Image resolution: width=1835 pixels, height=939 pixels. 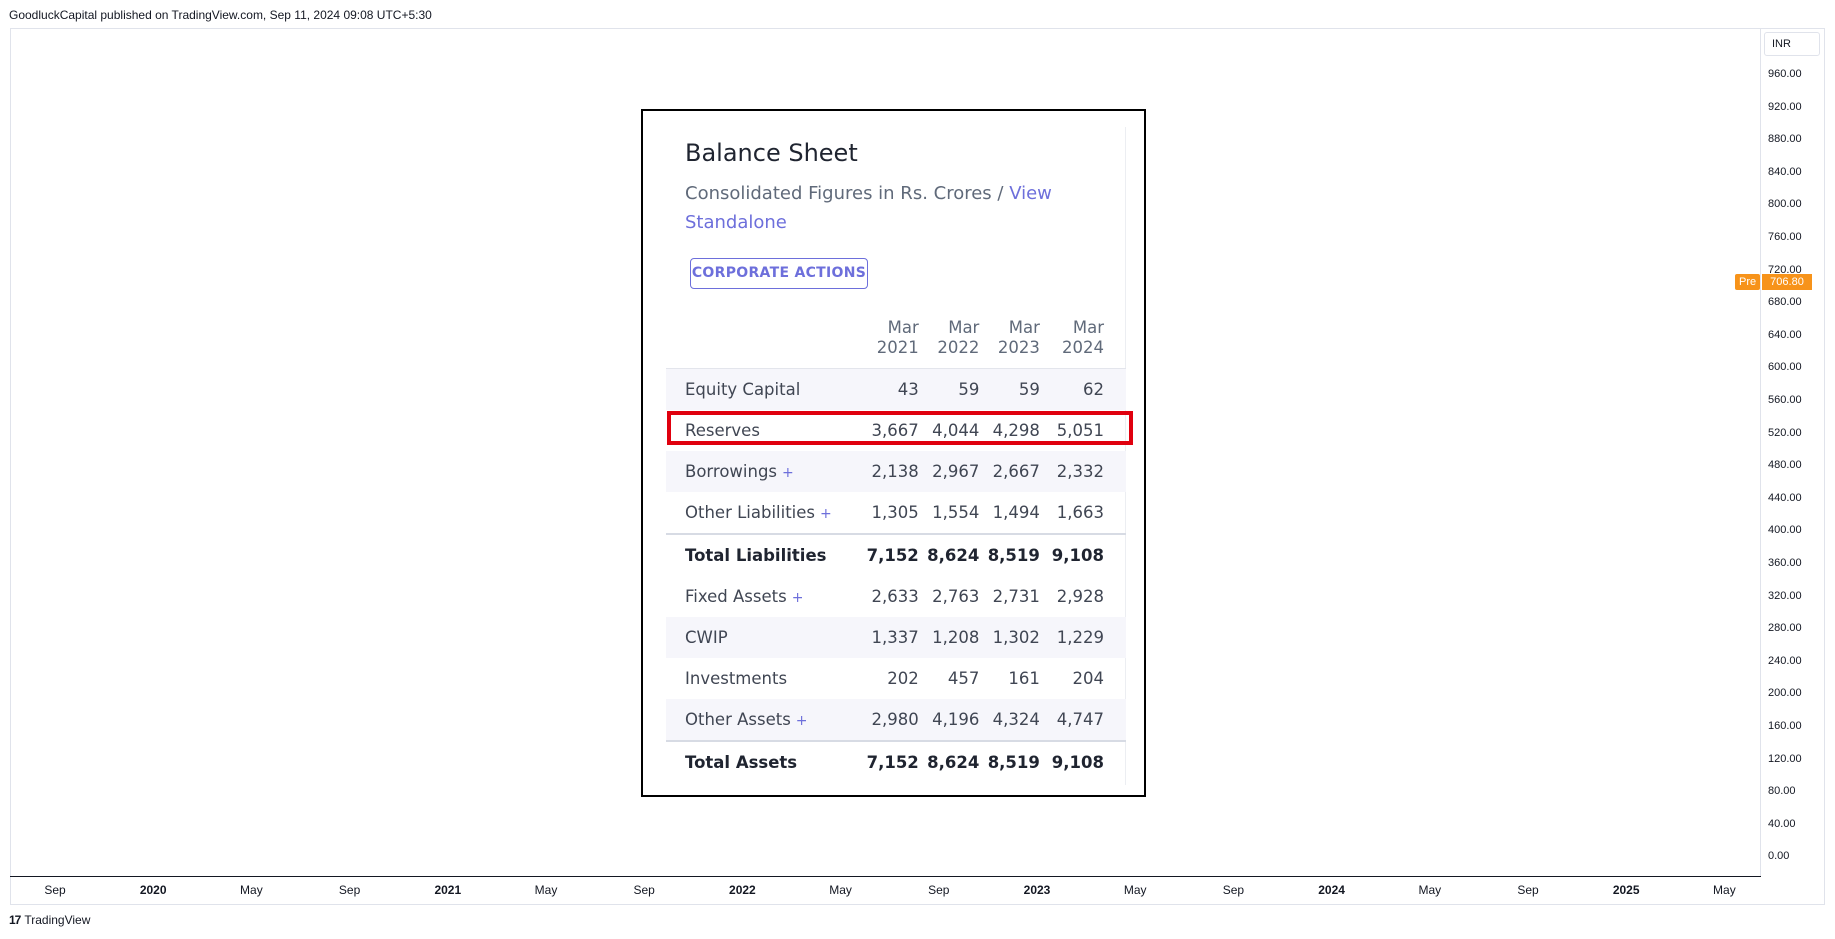 I want to click on cell-value: 1,663, so click(x=1080, y=512).